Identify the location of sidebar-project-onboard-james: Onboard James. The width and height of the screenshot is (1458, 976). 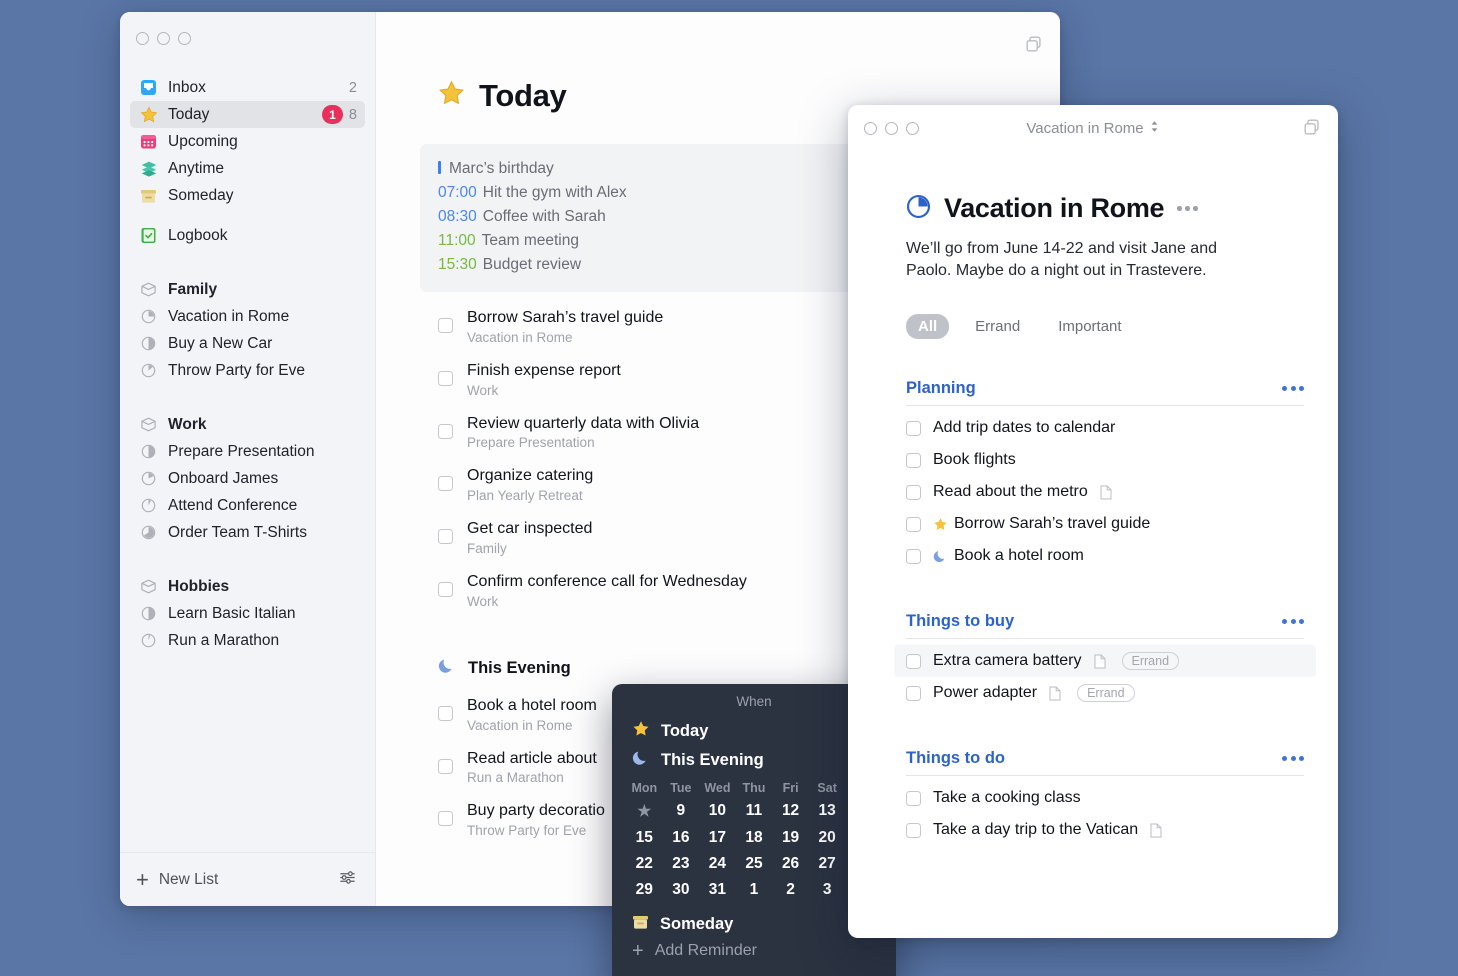
(247, 478).